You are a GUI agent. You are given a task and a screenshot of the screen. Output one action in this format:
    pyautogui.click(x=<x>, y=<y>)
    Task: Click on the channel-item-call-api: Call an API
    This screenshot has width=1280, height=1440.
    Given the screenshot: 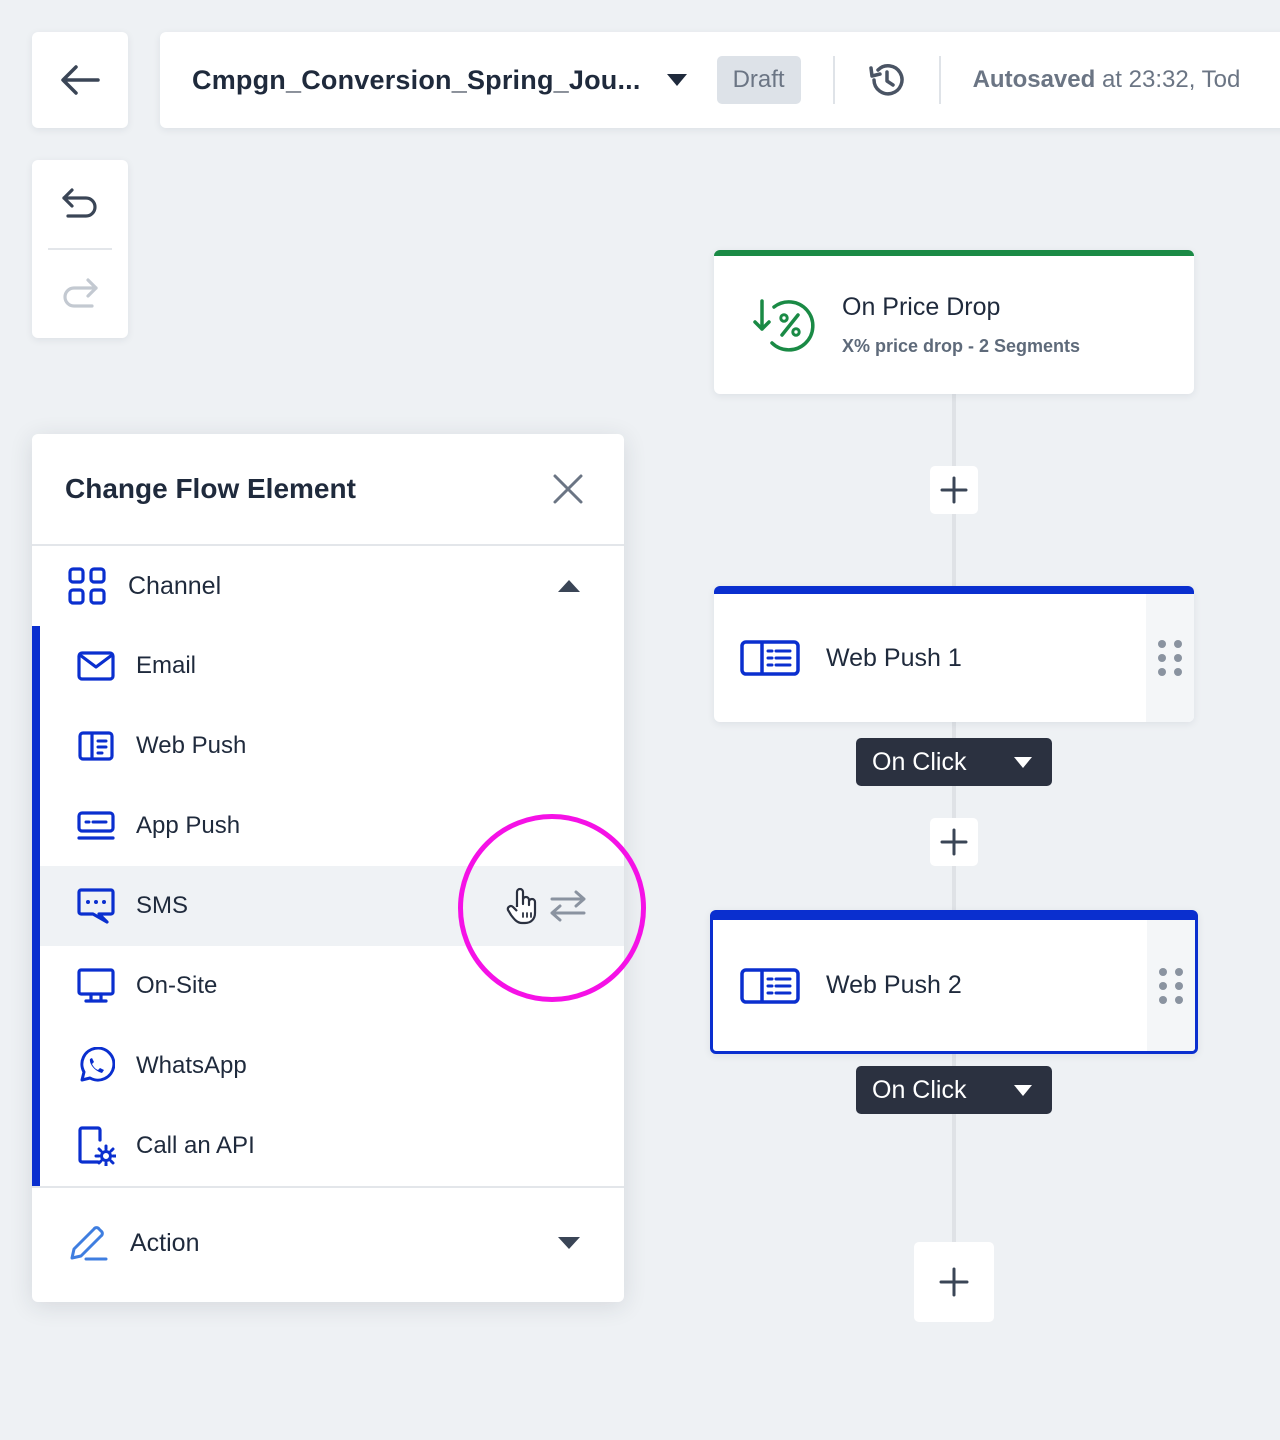 What is the action you would take?
    pyautogui.click(x=328, y=1146)
    